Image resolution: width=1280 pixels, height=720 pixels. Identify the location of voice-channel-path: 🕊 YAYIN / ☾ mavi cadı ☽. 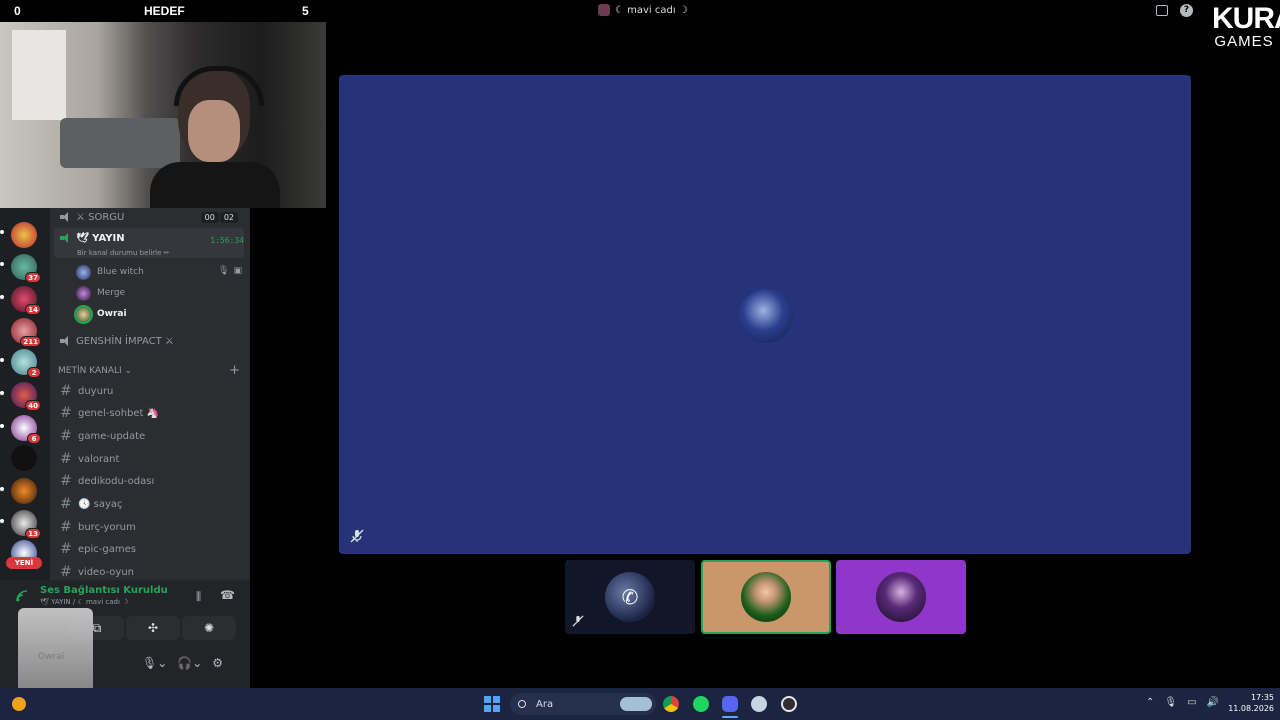
(84, 602).